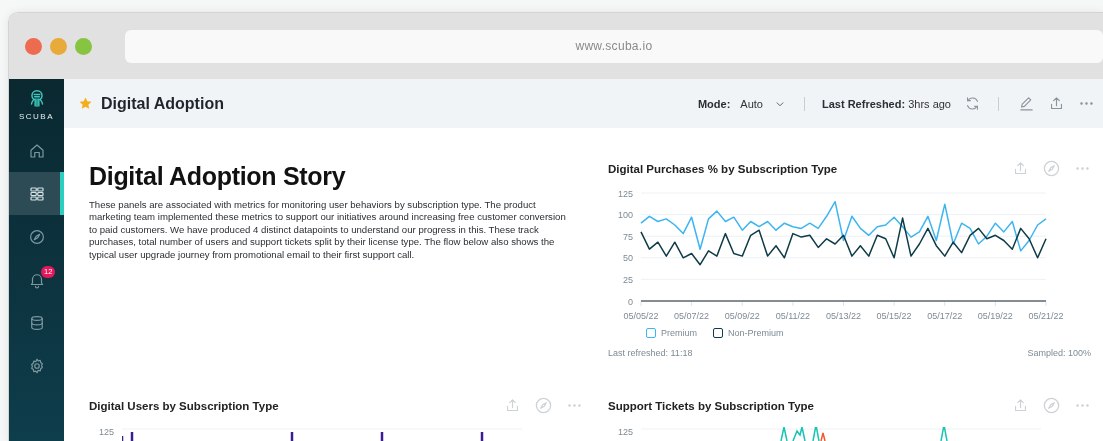 Image resolution: width=1103 pixels, height=441 pixels. Describe the element at coordinates (793, 316) in the screenshot. I see `x-axis-label: 05/11/22` at that location.